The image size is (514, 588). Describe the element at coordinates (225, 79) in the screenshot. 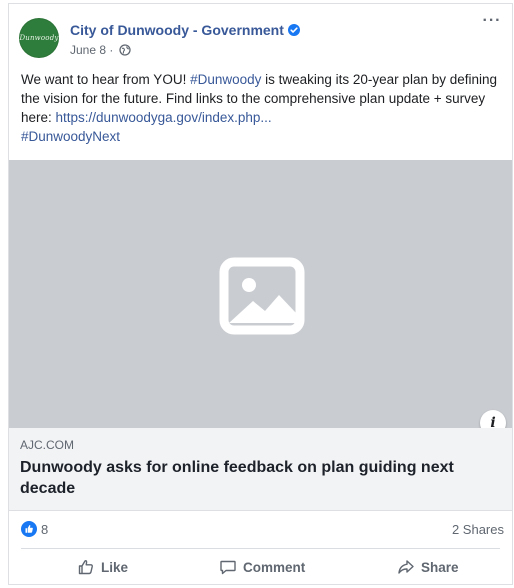

I see `hashtag-link-dunwoody: #Dunwoody` at that location.